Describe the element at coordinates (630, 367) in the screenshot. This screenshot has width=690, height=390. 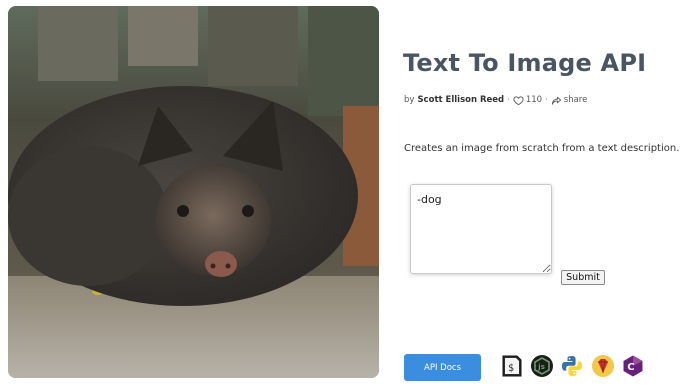
I see `svg-text: C` at that location.